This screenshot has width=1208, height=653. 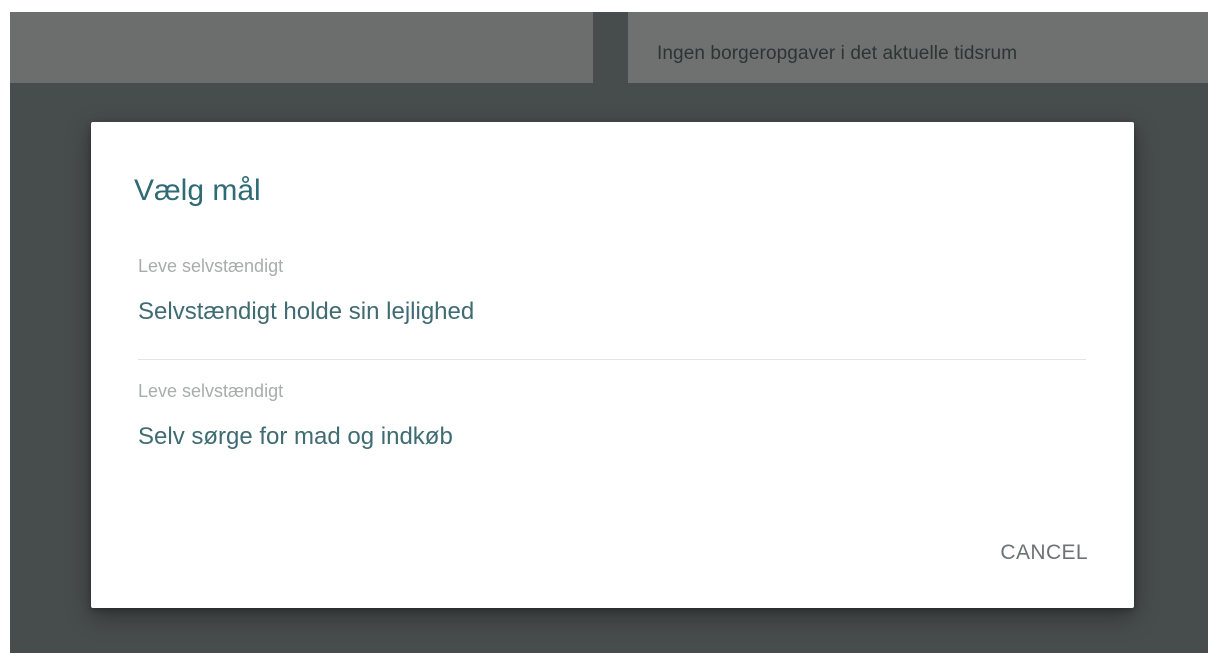 I want to click on goal-name: Selv sørge for mad og indkøb, so click(x=295, y=436).